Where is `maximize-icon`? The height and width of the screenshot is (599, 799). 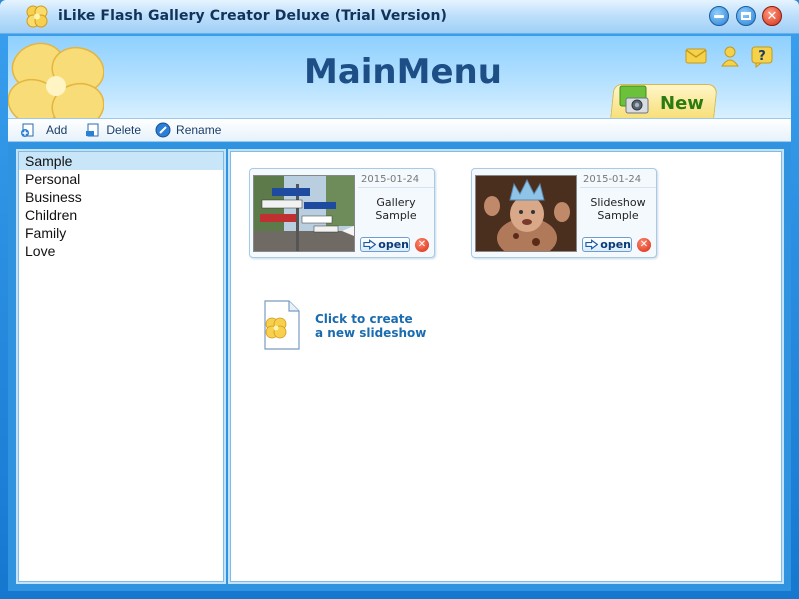 maximize-icon is located at coordinates (746, 16).